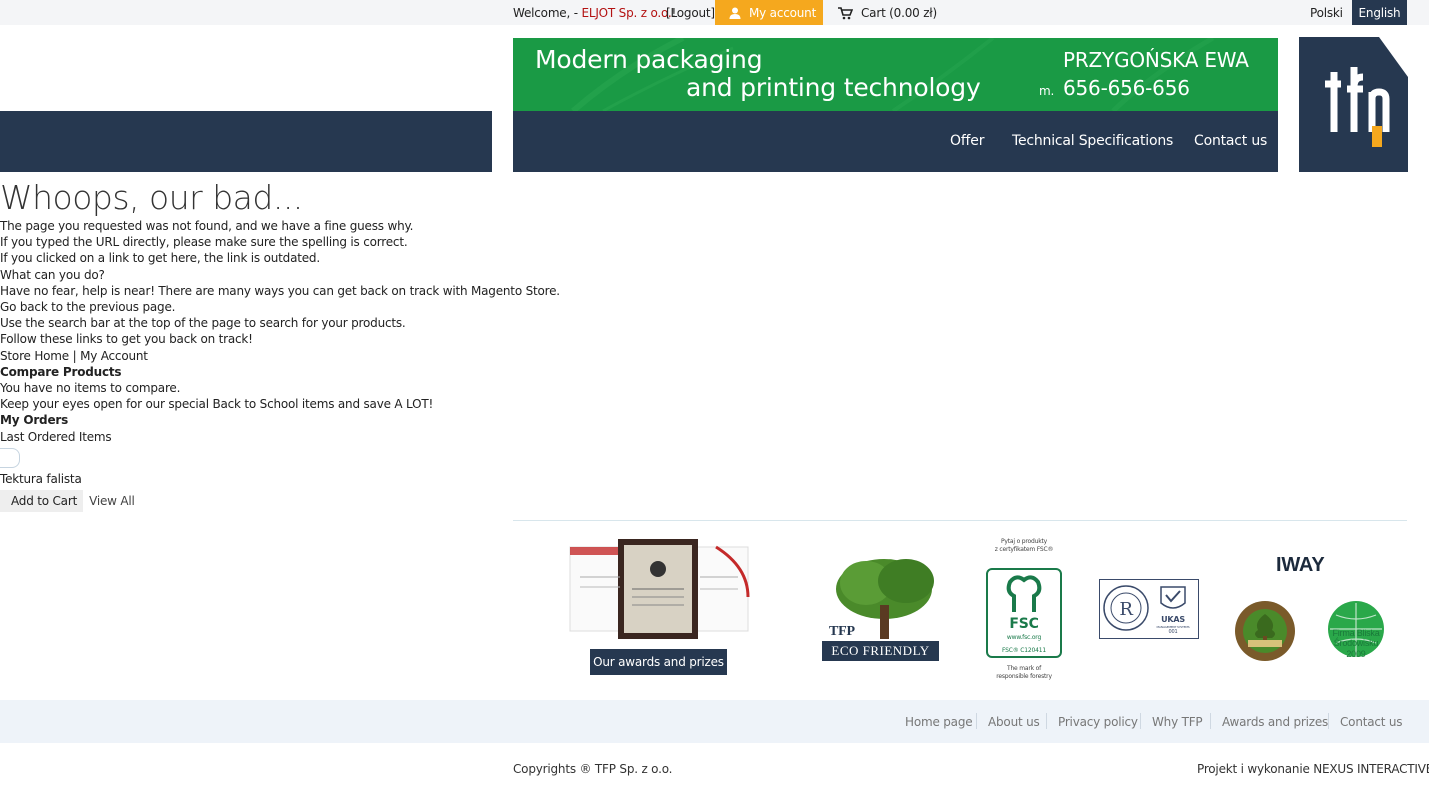 This screenshot has width=1429, height=787. I want to click on fsc-tree-icon, so click(1024, 593).